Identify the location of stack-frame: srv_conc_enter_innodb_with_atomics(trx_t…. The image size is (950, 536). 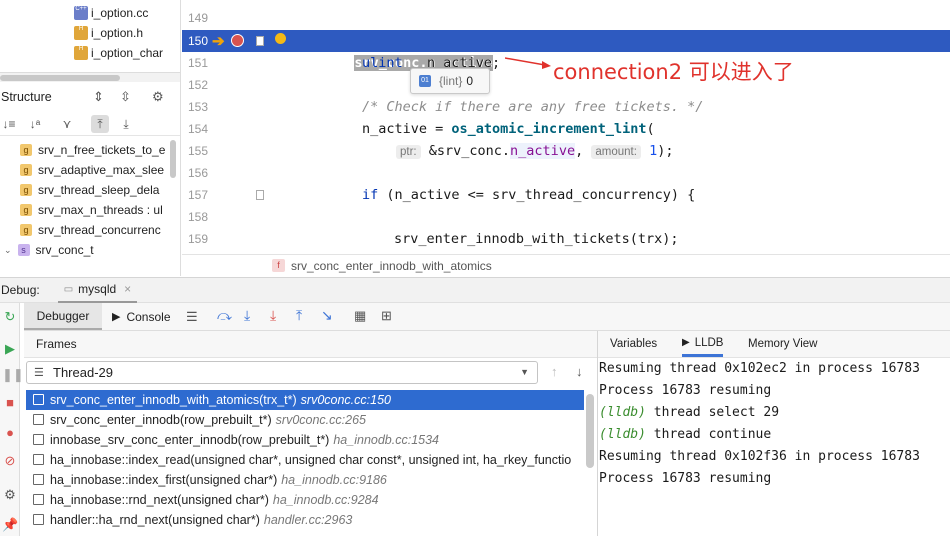
(305, 400).